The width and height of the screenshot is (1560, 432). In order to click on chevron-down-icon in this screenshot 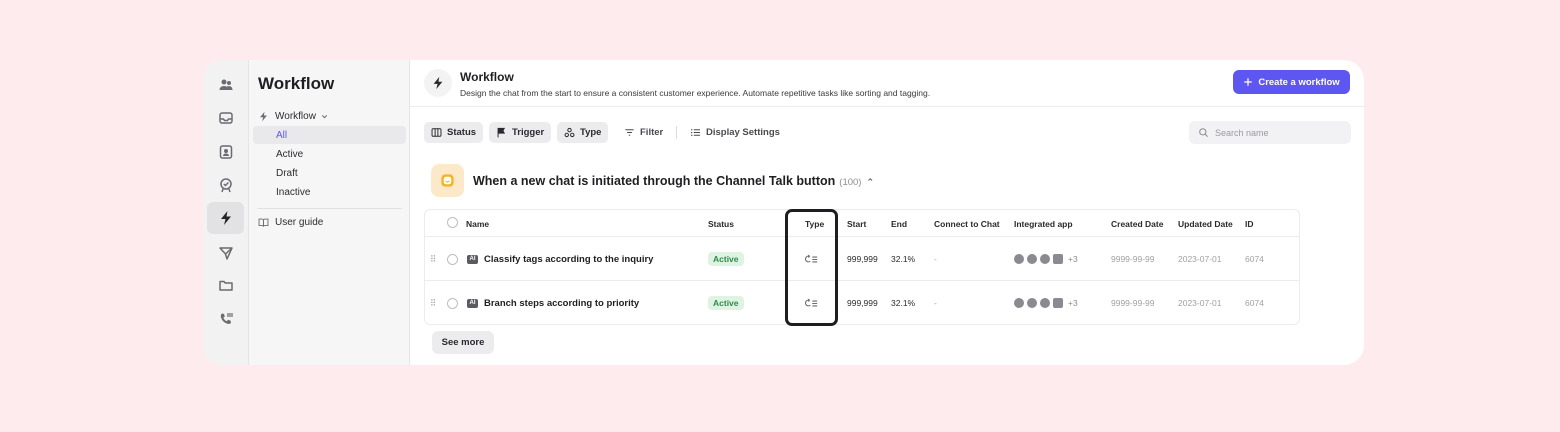, I will do `click(324, 116)`.